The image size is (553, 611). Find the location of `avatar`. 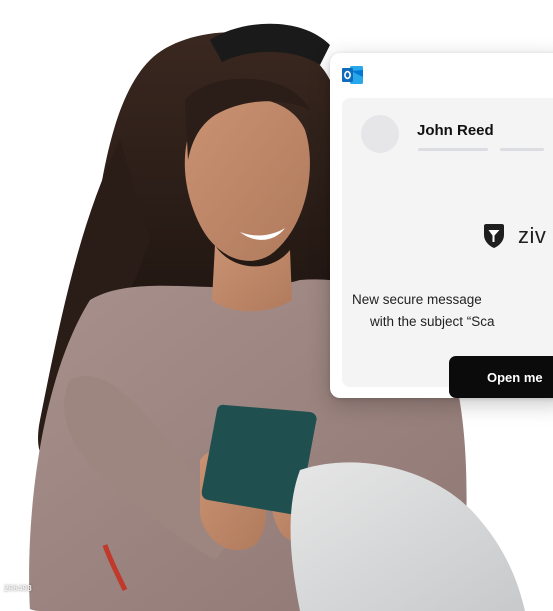

avatar is located at coordinates (380, 134).